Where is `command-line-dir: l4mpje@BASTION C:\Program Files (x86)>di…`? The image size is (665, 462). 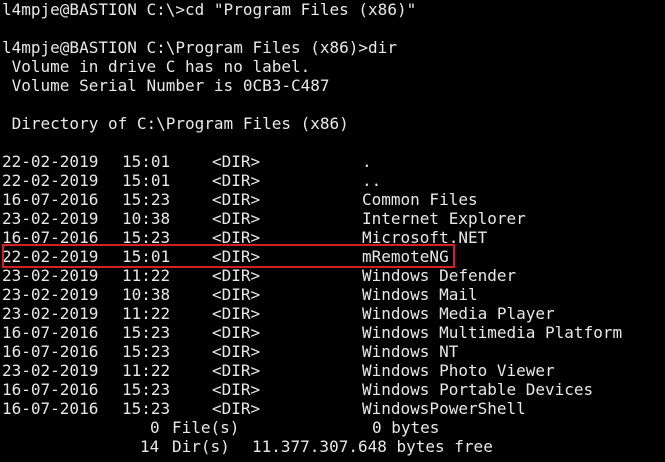
command-line-dir: l4mpje@BASTION C:\Program Files (x86)>di… is located at coordinates (199, 47).